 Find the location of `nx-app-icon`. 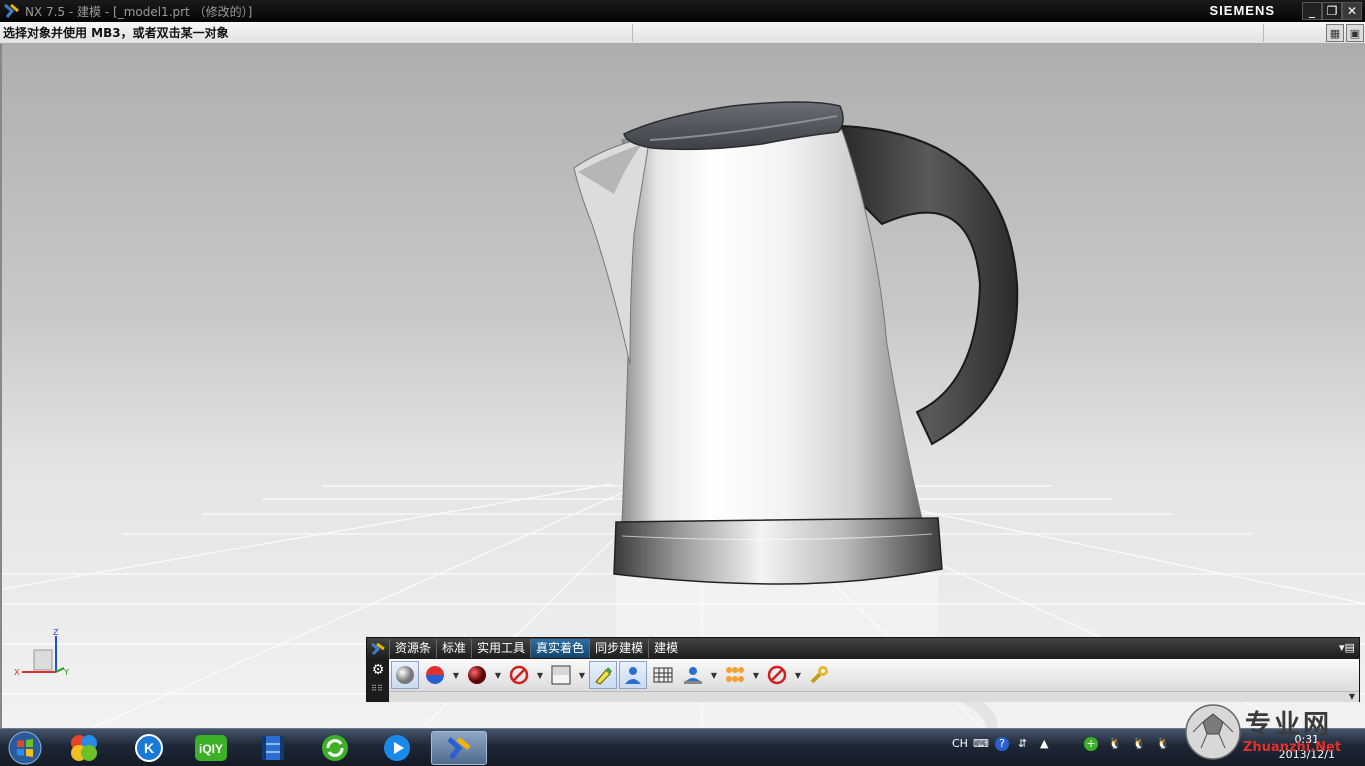

nx-app-icon is located at coordinates (12, 11).